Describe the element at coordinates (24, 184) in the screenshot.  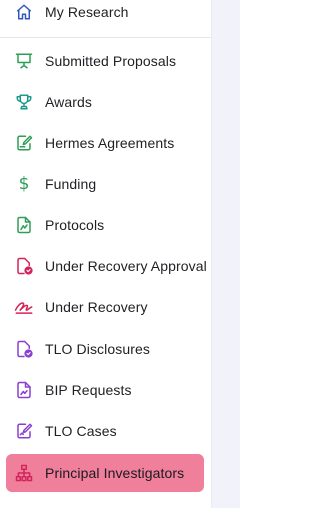
I see `dollar-icon: $` at that location.